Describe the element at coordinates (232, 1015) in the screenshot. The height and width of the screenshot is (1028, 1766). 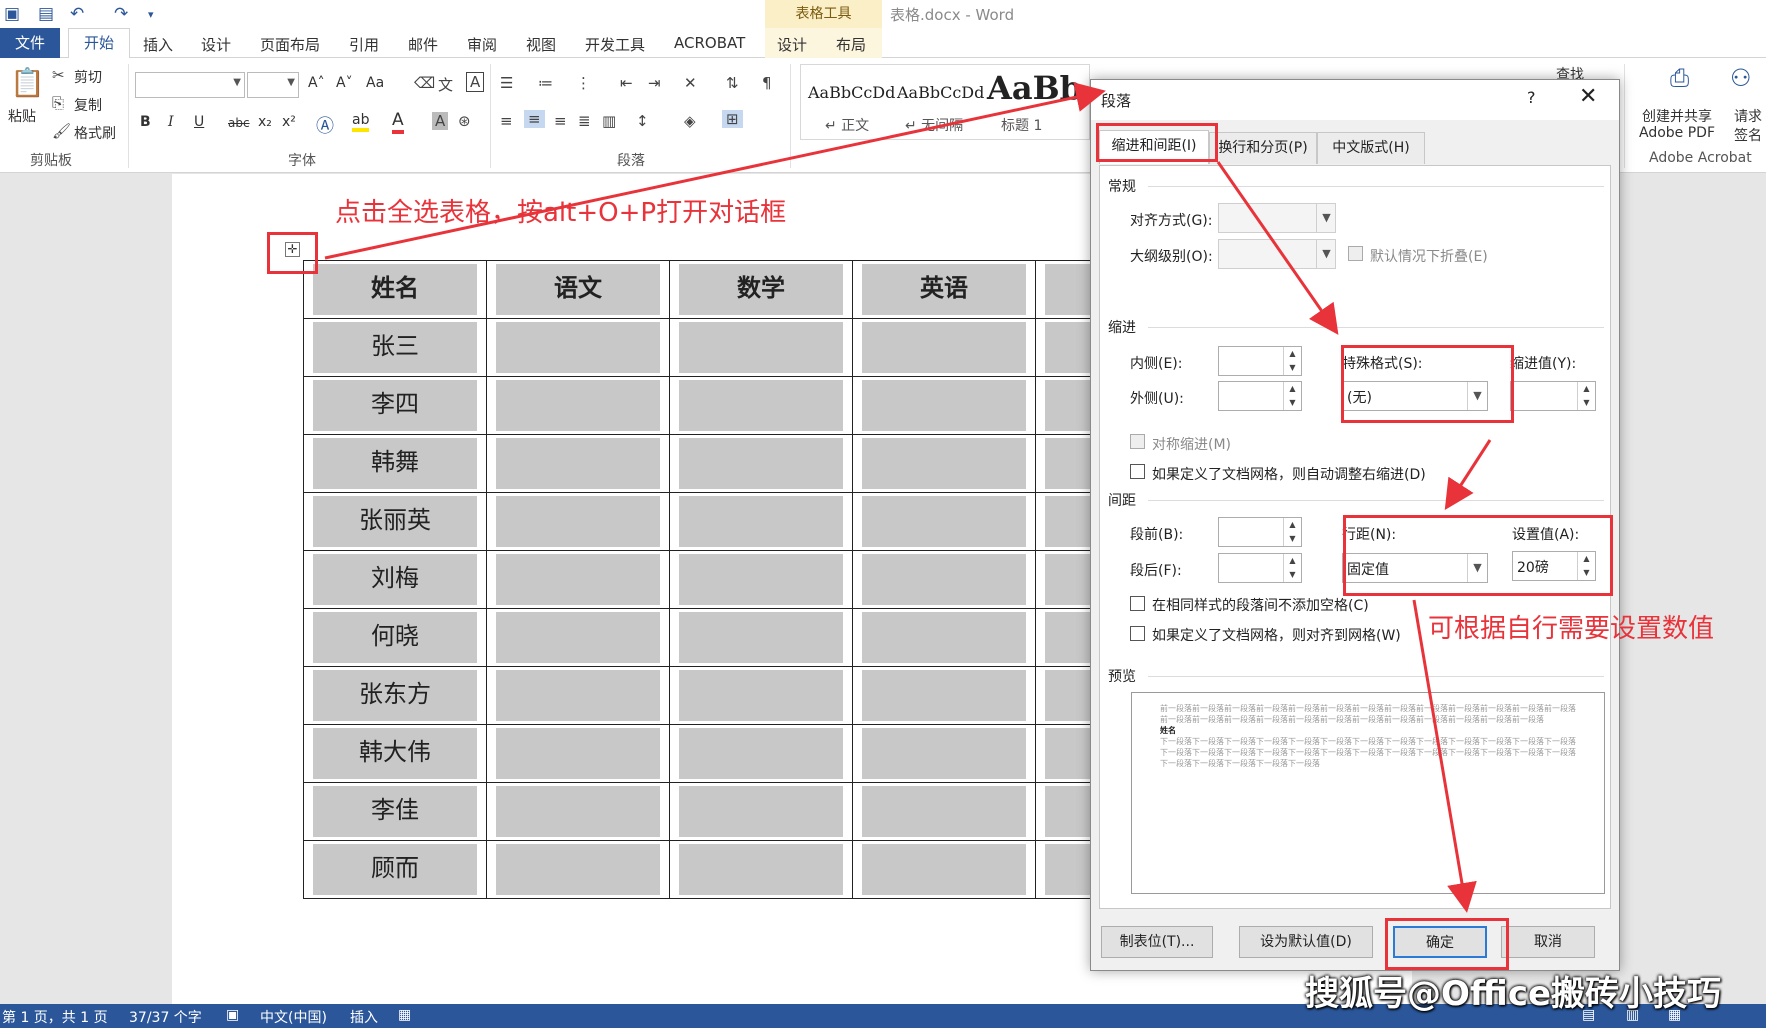
I see `proofing-icon: ▣` at that location.